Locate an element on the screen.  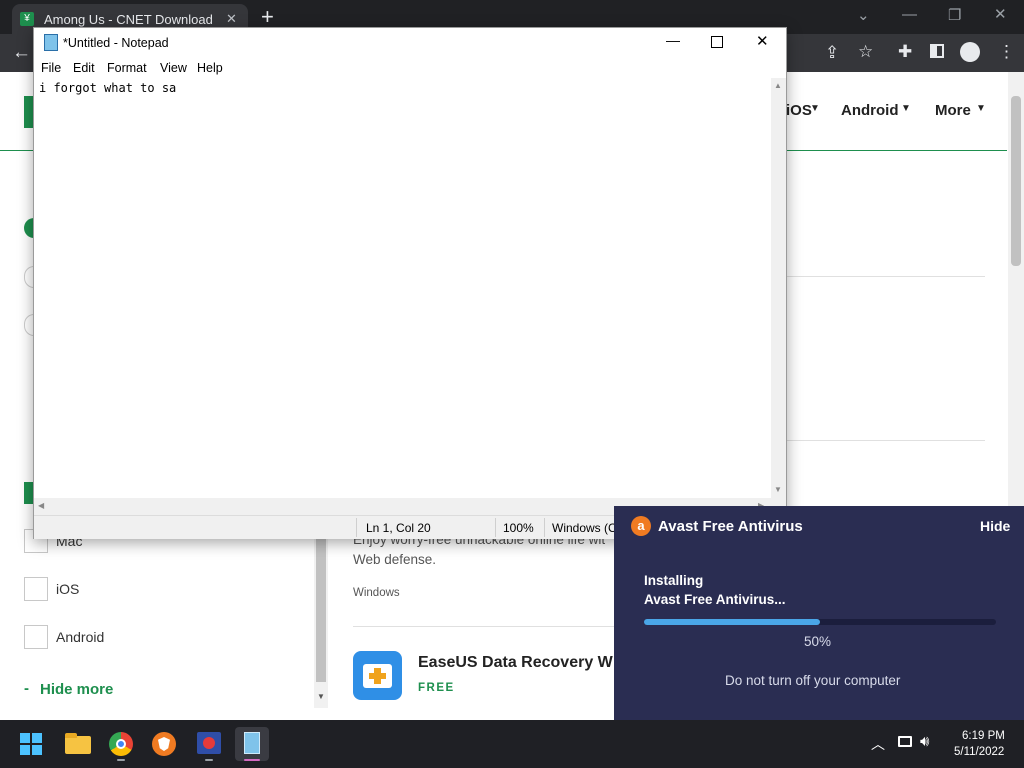
hide-more-link: Hide more is located at coordinates (76, 689).